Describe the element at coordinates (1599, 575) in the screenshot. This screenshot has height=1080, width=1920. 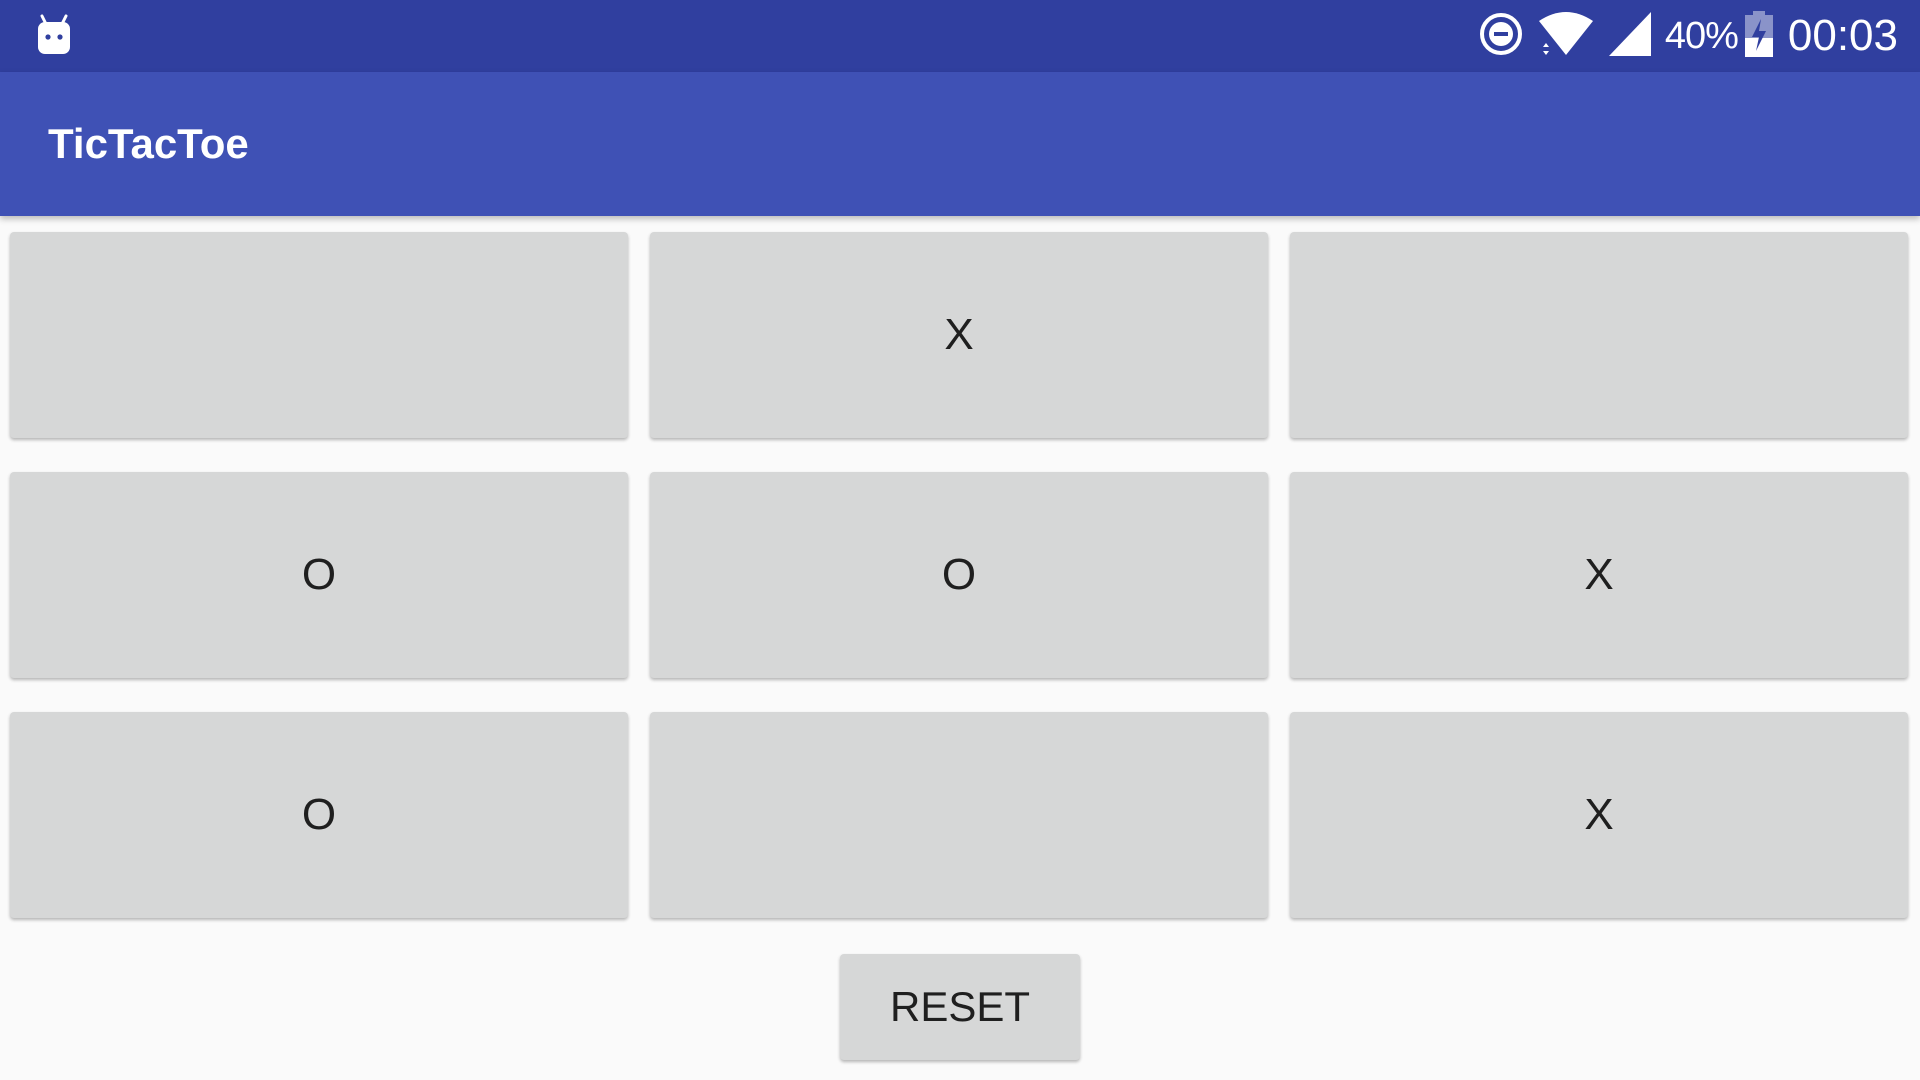
I see `cell-r2-c3: X` at that location.